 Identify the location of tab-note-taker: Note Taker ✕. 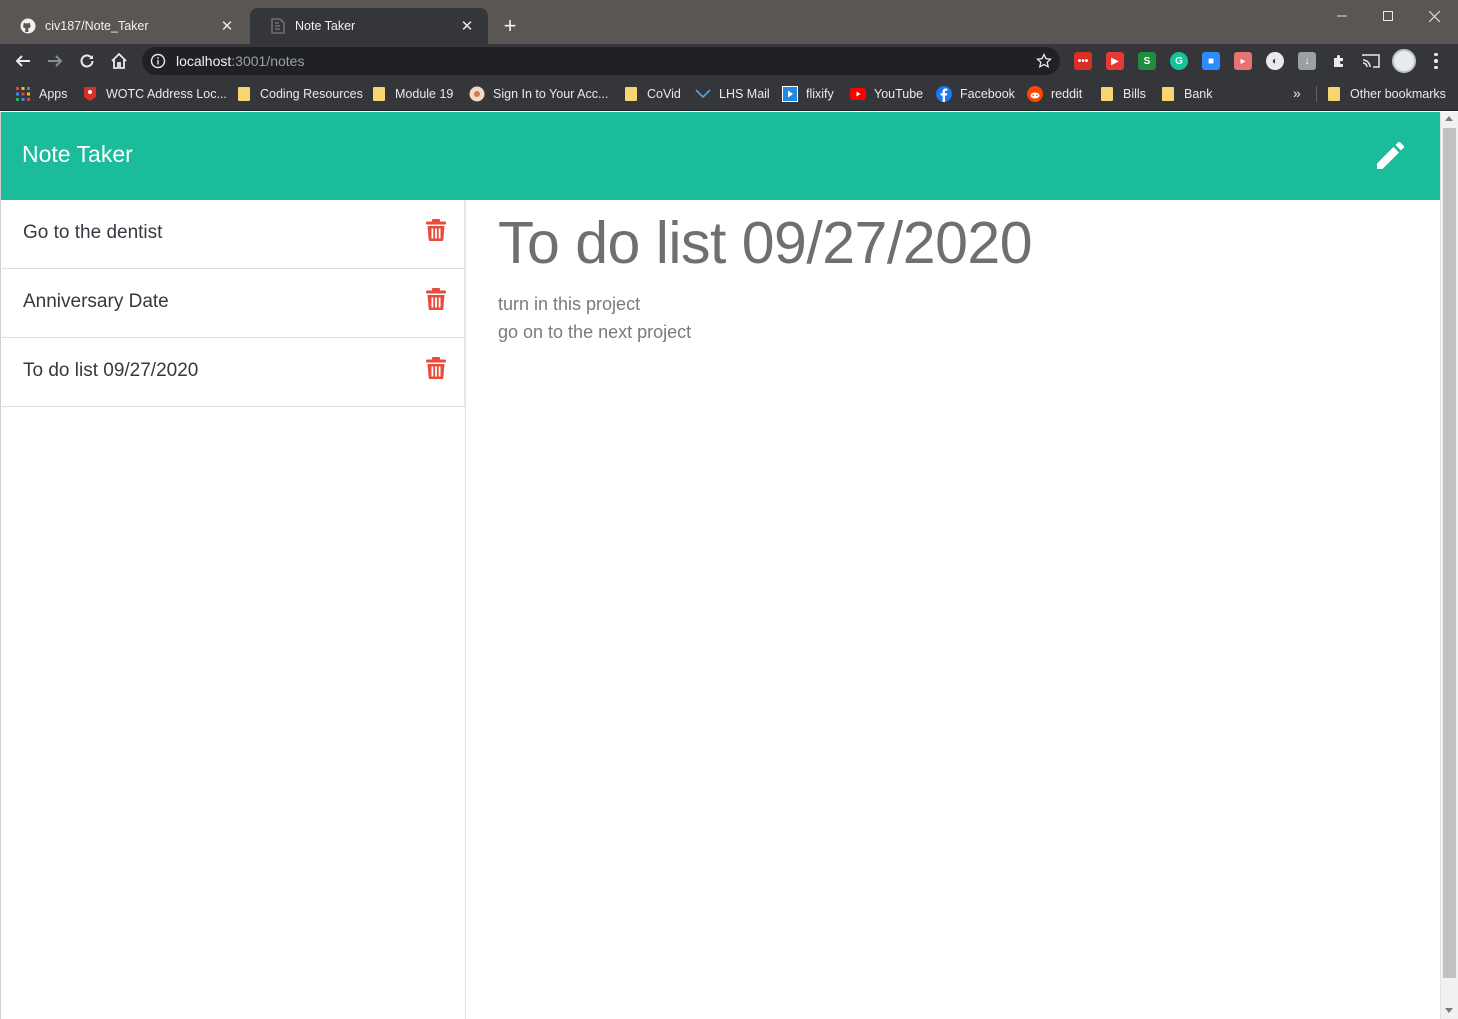
(369, 26).